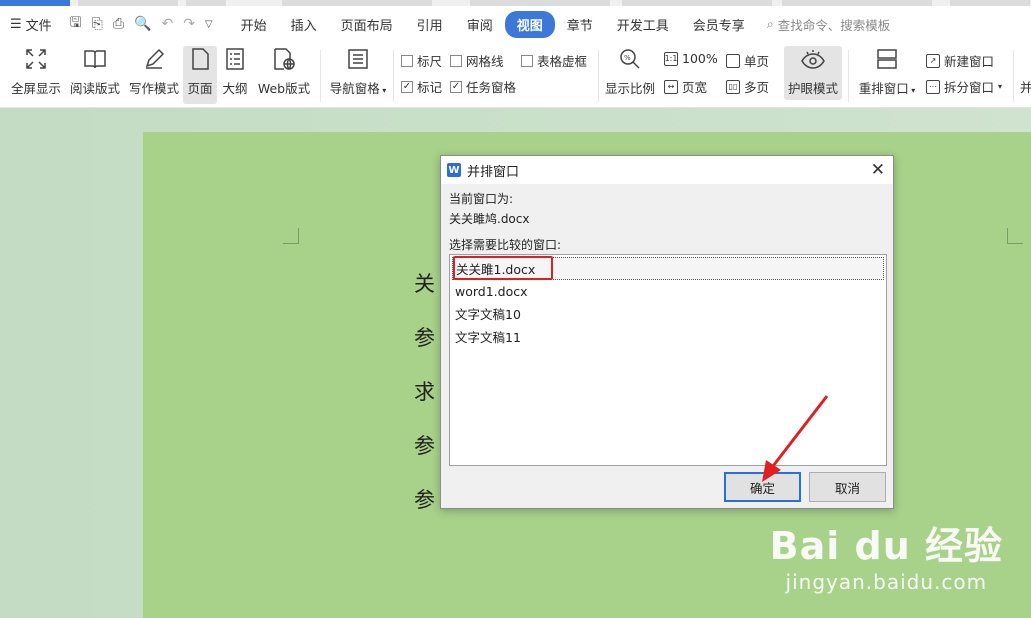 The width and height of the screenshot is (1031, 618). Describe the element at coordinates (960, 60) in the screenshot. I see `new-window-button: ↗ 新建窗口` at that location.